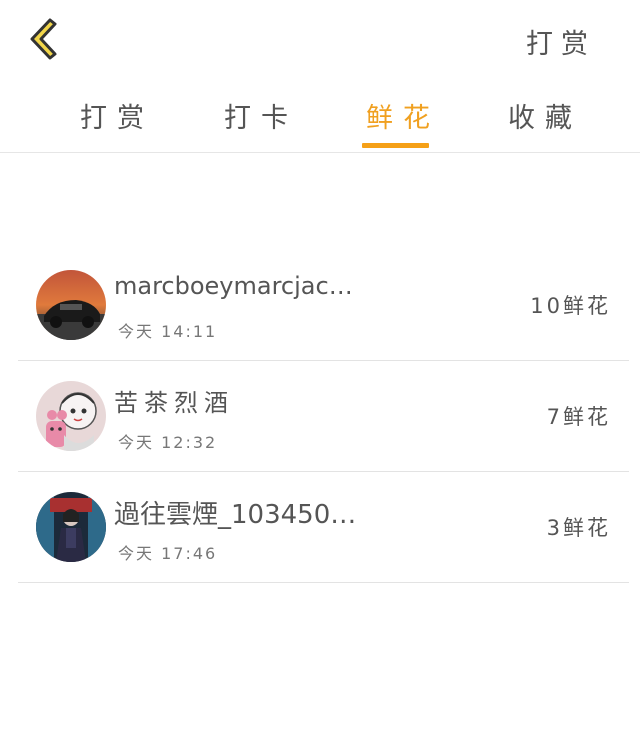 The height and width of the screenshot is (729, 640). What do you see at coordinates (561, 41) in the screenshot?
I see `reward-button: 打赏` at bounding box center [561, 41].